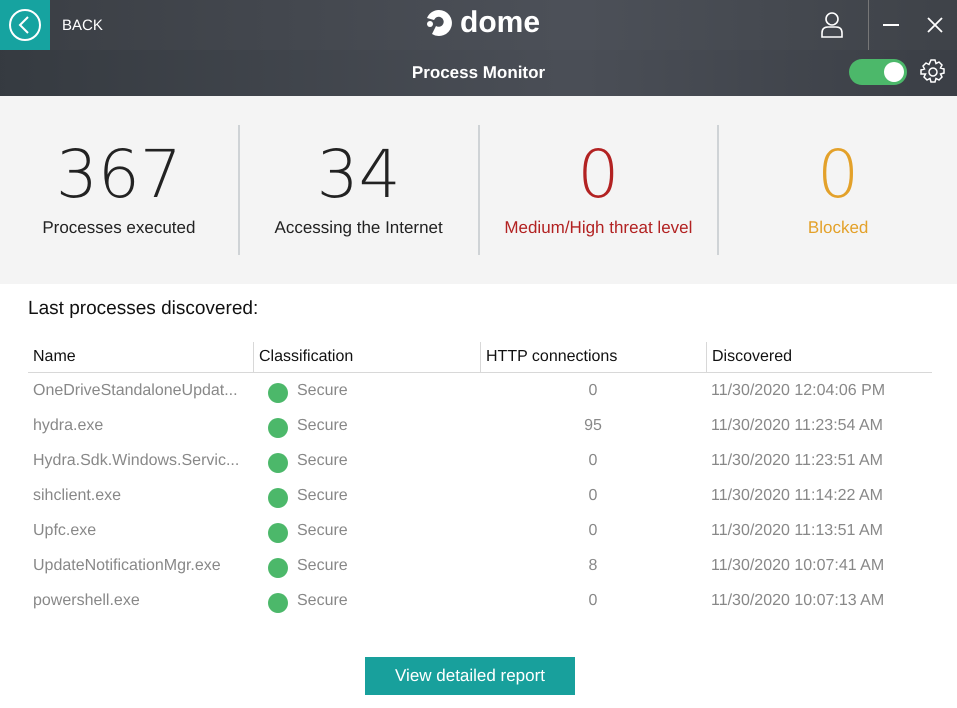 This screenshot has height=708, width=957. Describe the element at coordinates (366, 357) in the screenshot. I see `column-header: Classification` at that location.